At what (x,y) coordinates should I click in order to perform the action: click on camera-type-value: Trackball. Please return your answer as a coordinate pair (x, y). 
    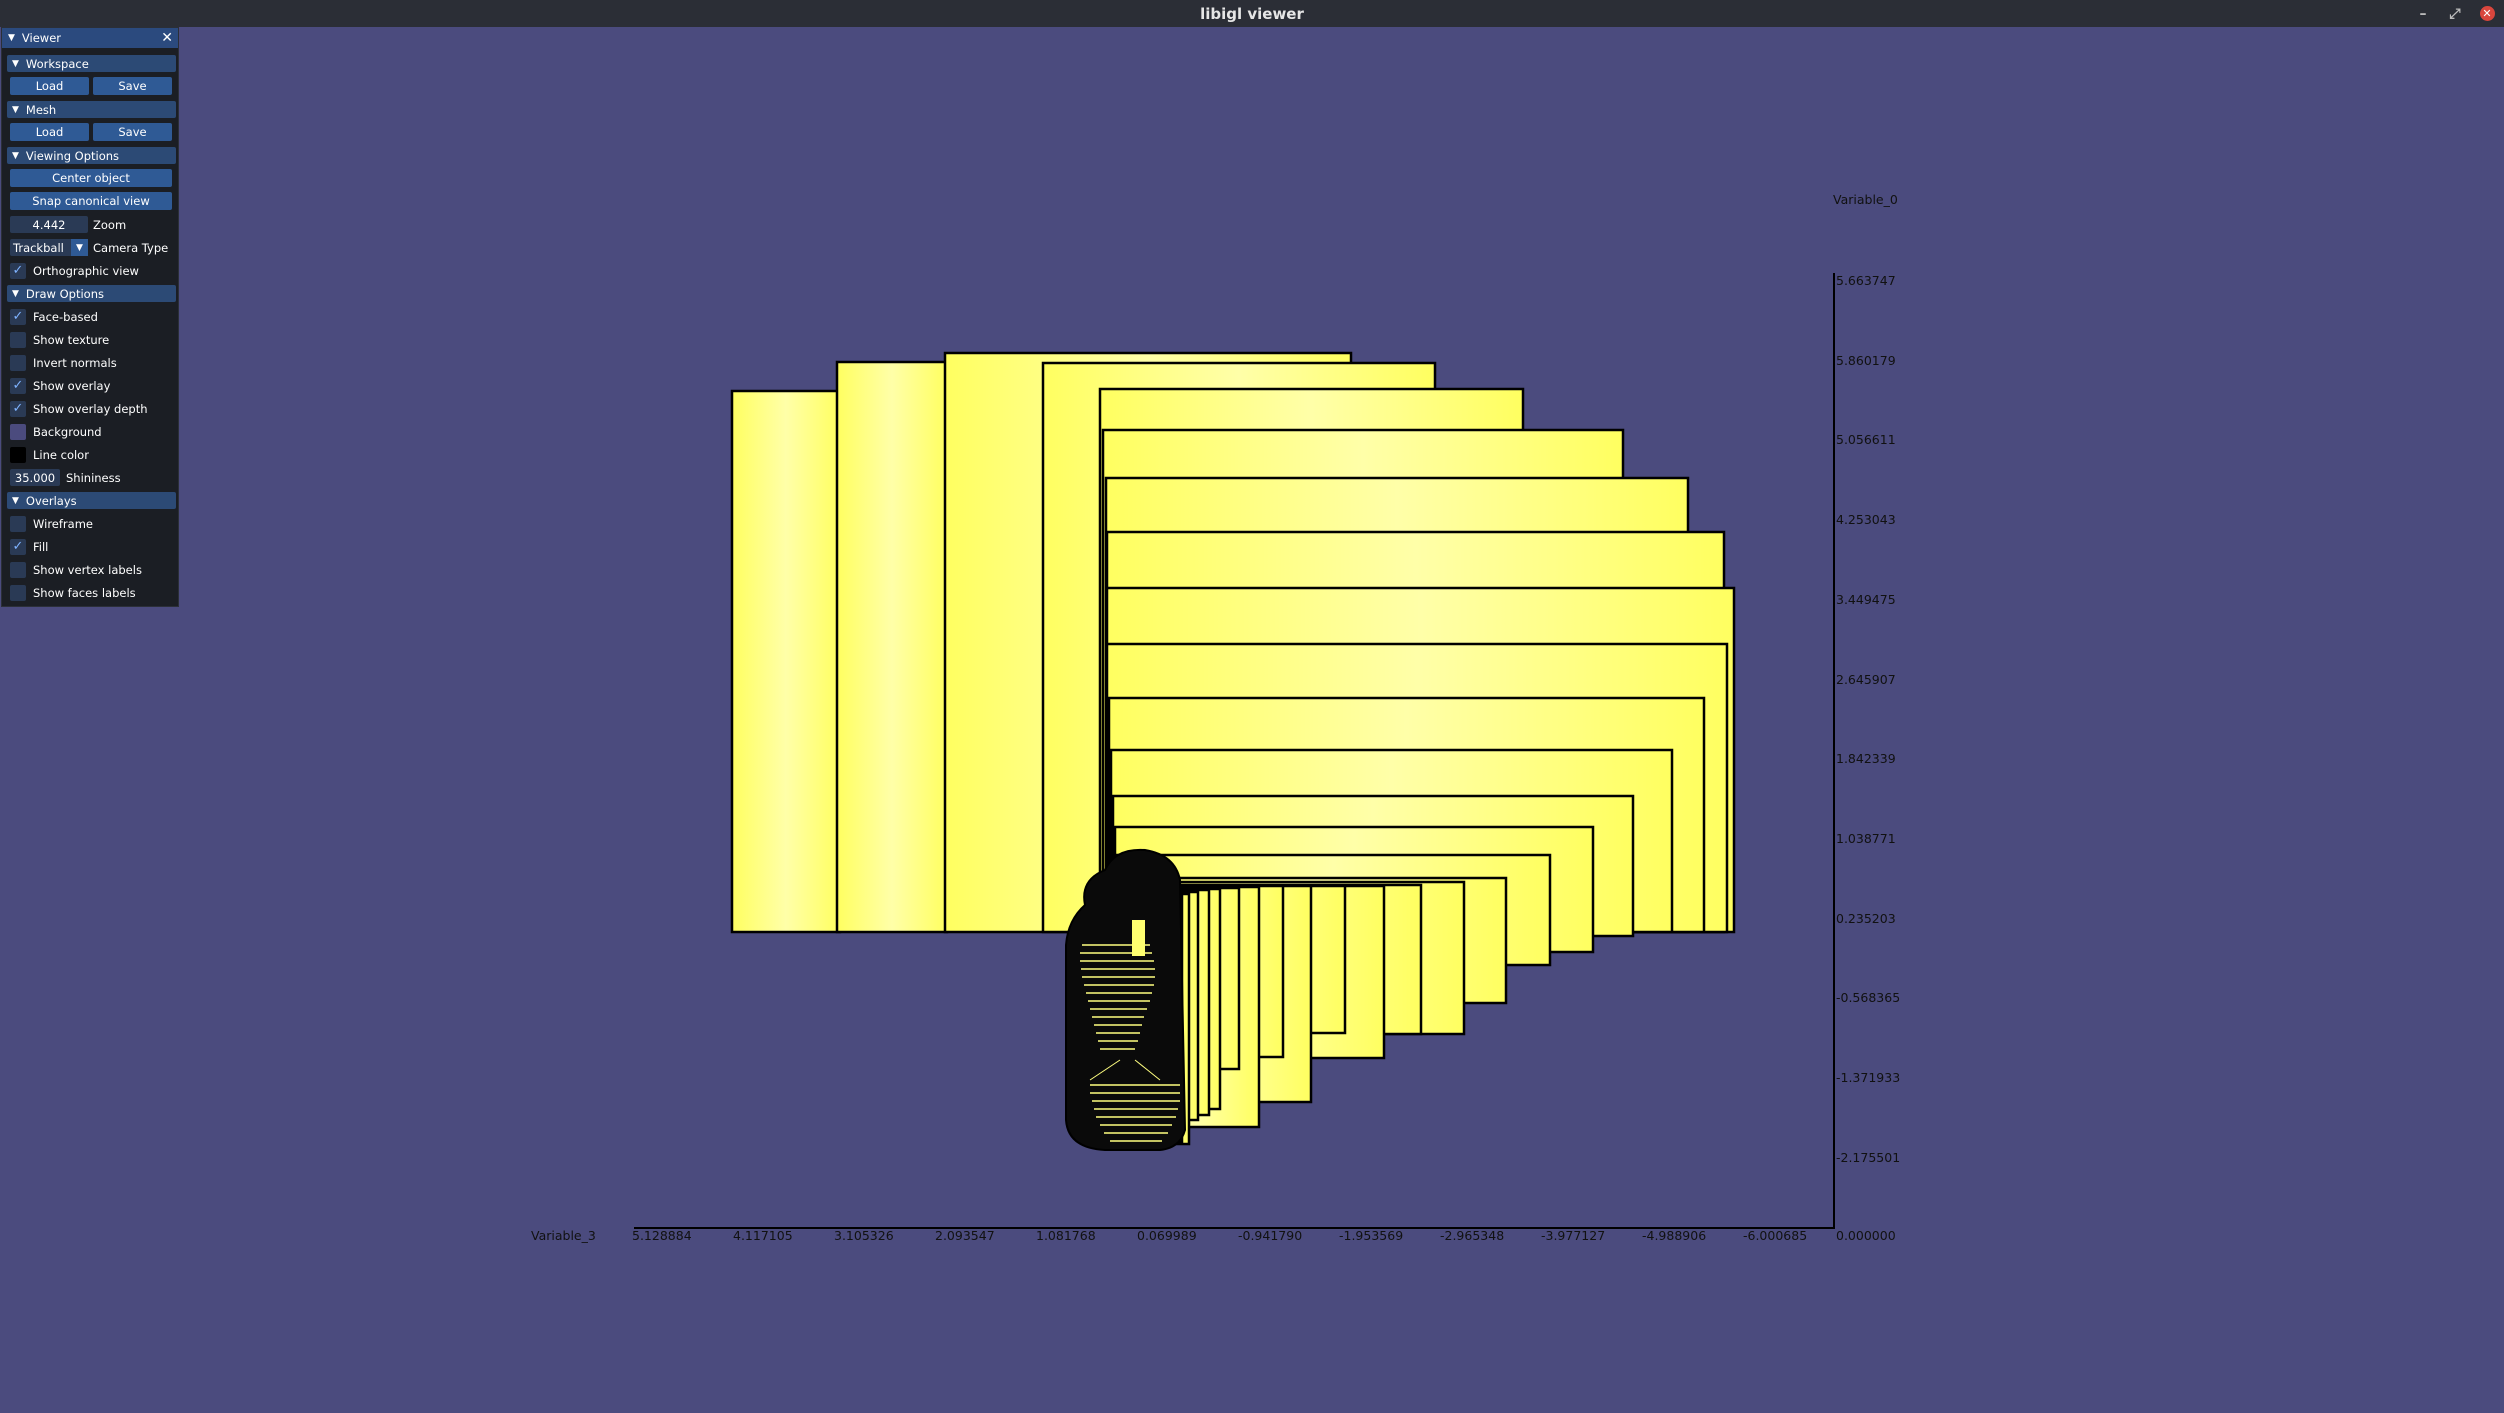
    Looking at the image, I should click on (38, 247).